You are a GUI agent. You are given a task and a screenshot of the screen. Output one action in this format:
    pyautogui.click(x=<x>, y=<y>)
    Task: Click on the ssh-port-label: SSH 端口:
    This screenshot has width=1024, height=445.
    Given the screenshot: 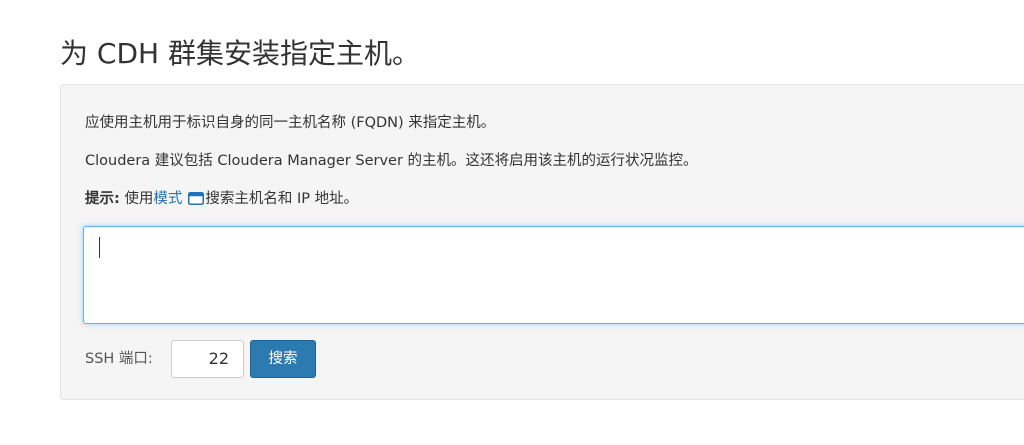 What is the action you would take?
    pyautogui.click(x=119, y=359)
    